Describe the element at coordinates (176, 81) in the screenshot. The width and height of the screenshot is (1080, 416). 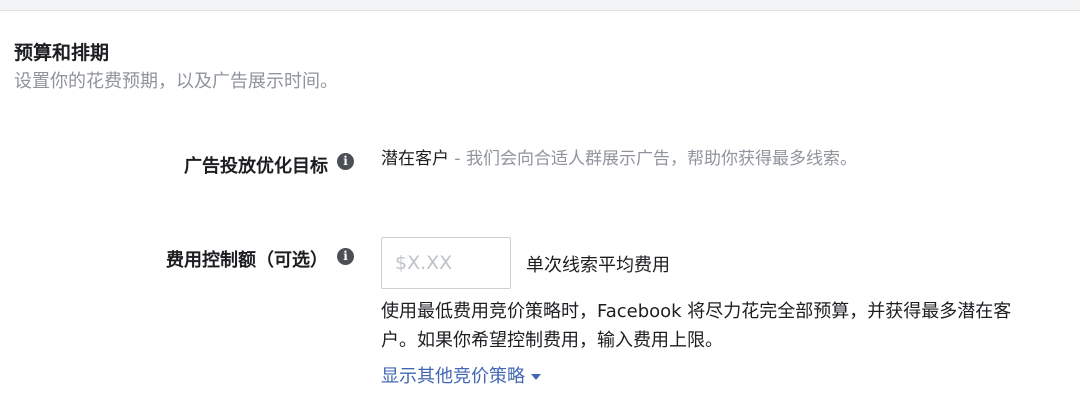
I see `section-subtitle: 设置你的花费预期，以及广告展示时间。` at that location.